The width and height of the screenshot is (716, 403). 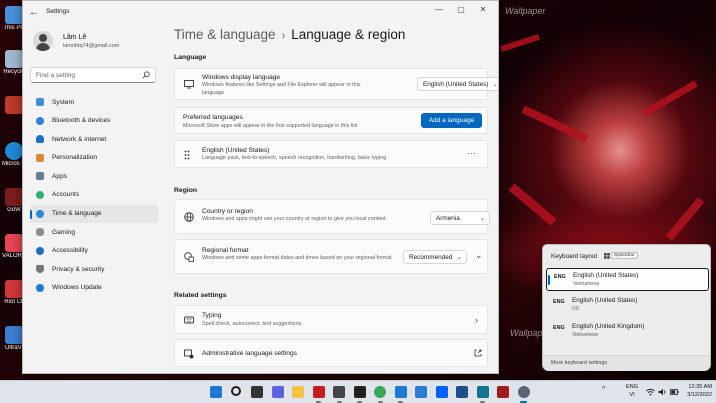 I want to click on sidebar-item-apps: Apps, so click(x=94, y=176).